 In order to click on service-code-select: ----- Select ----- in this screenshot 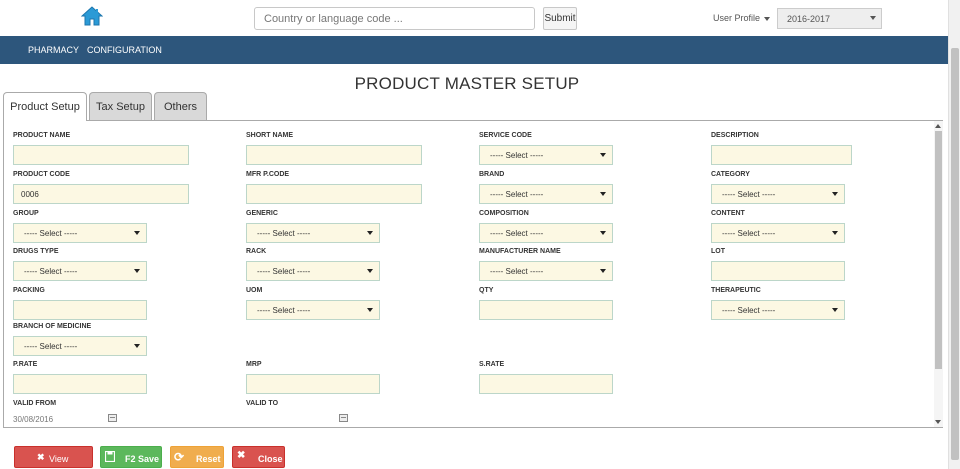, I will do `click(546, 155)`.